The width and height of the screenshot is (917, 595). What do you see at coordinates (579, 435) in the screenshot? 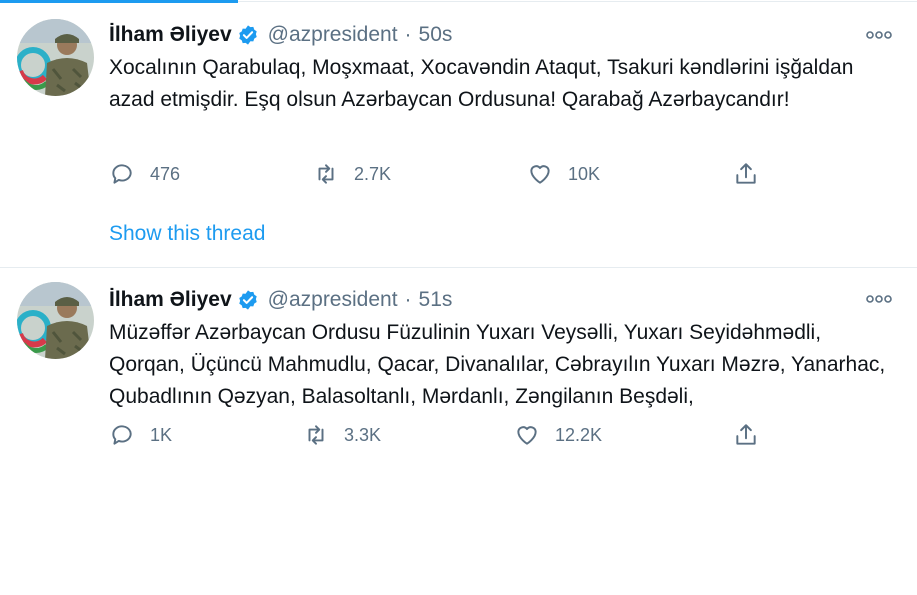
I see `like-count: 12.2K` at bounding box center [579, 435].